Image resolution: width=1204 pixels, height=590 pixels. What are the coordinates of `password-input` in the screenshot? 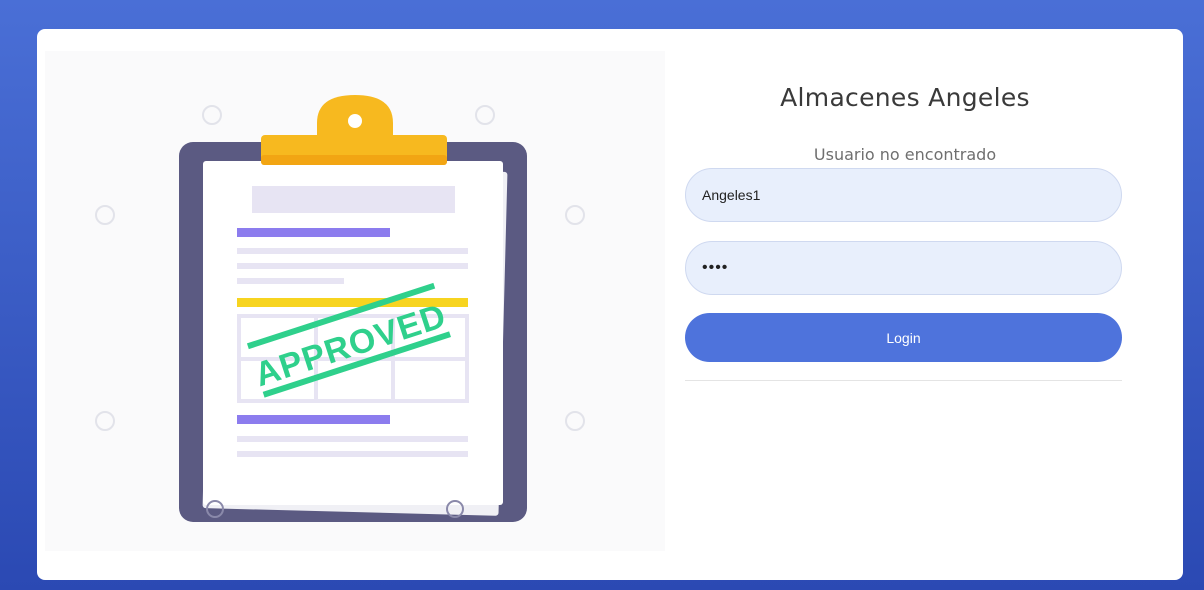 It's located at (903, 268).